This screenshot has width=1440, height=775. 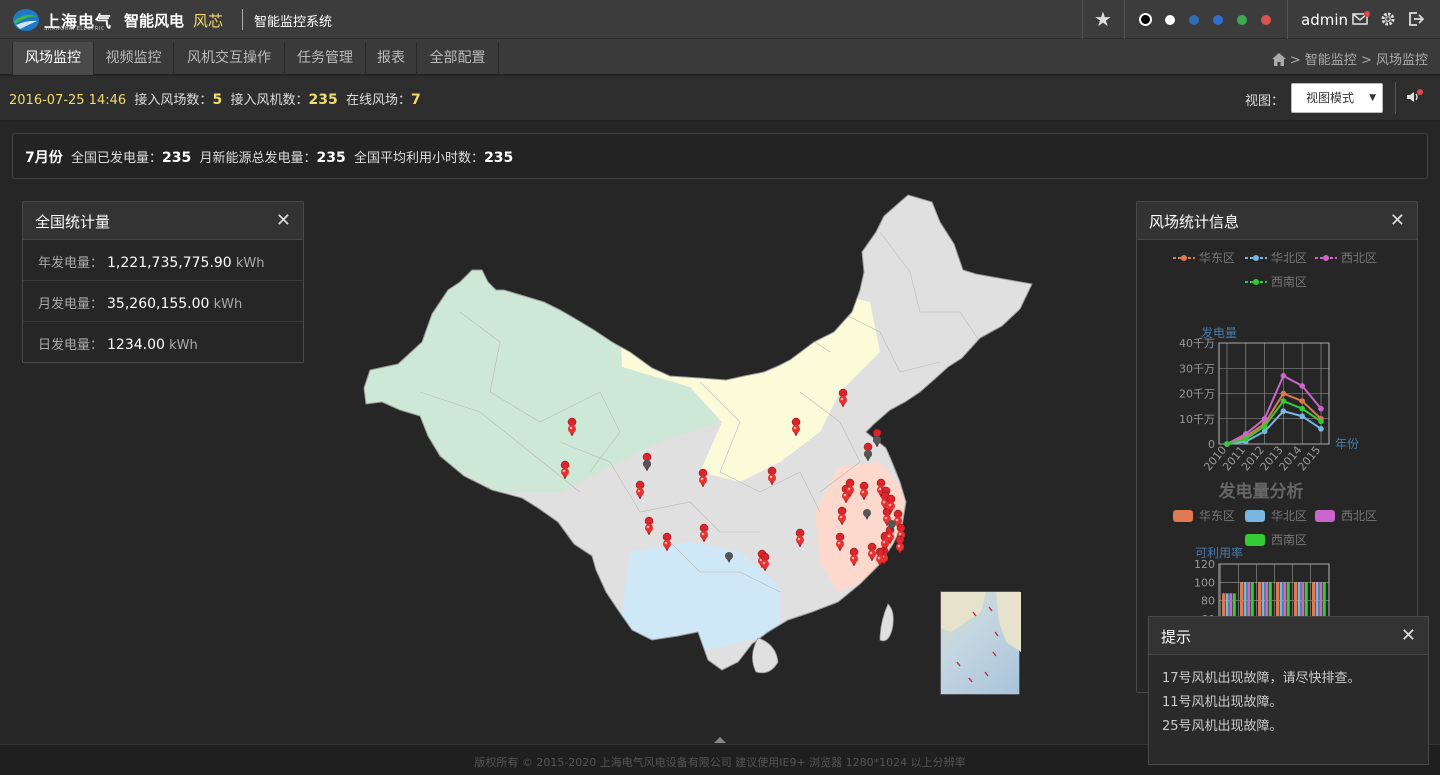 I want to click on breadcrumb-current: 风场监控, so click(x=1401, y=60).